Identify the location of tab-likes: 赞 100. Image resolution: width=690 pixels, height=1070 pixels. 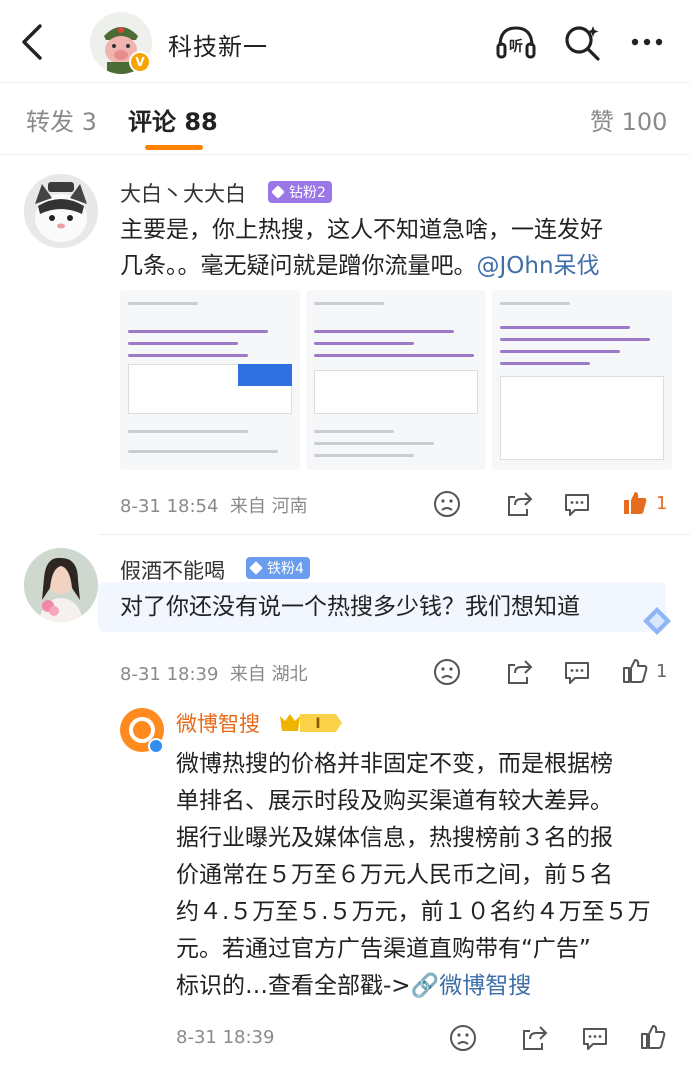
(628, 119).